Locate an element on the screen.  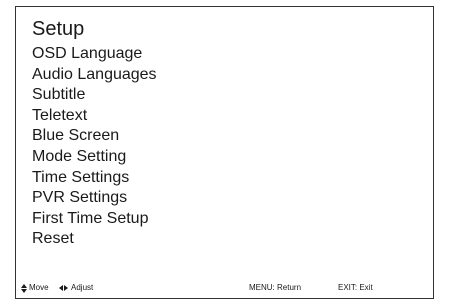
up-down-arrows-icon is located at coordinates (24, 288).